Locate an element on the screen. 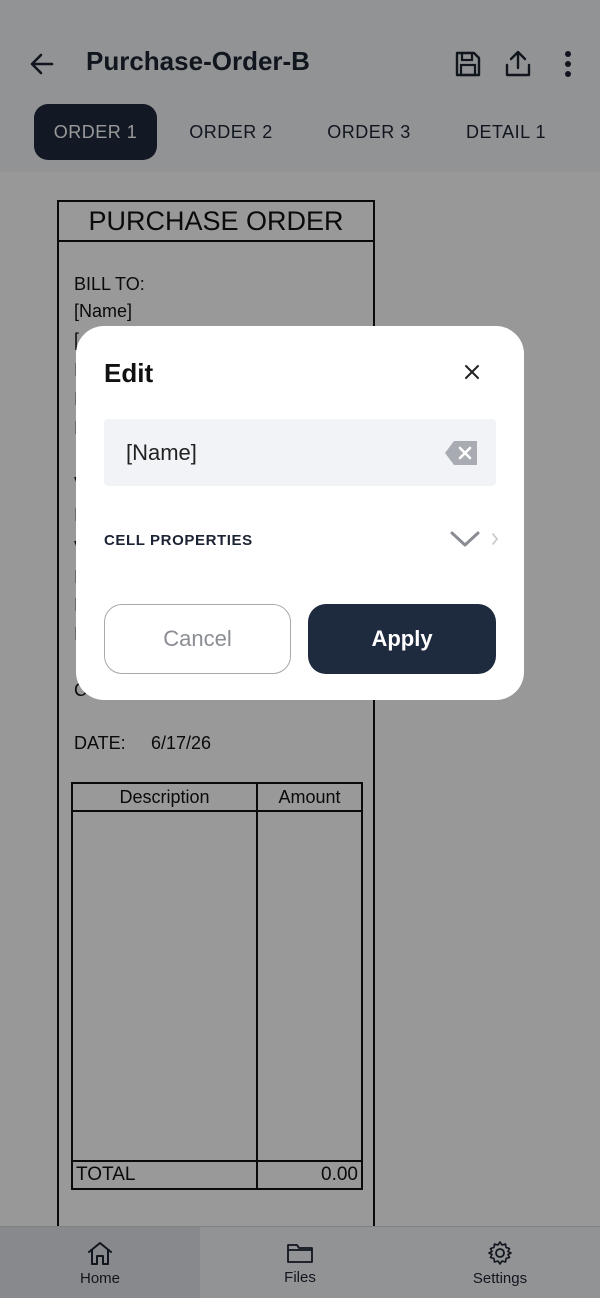 The width and height of the screenshot is (600, 1298). dialog-title: Edit is located at coordinates (129, 373).